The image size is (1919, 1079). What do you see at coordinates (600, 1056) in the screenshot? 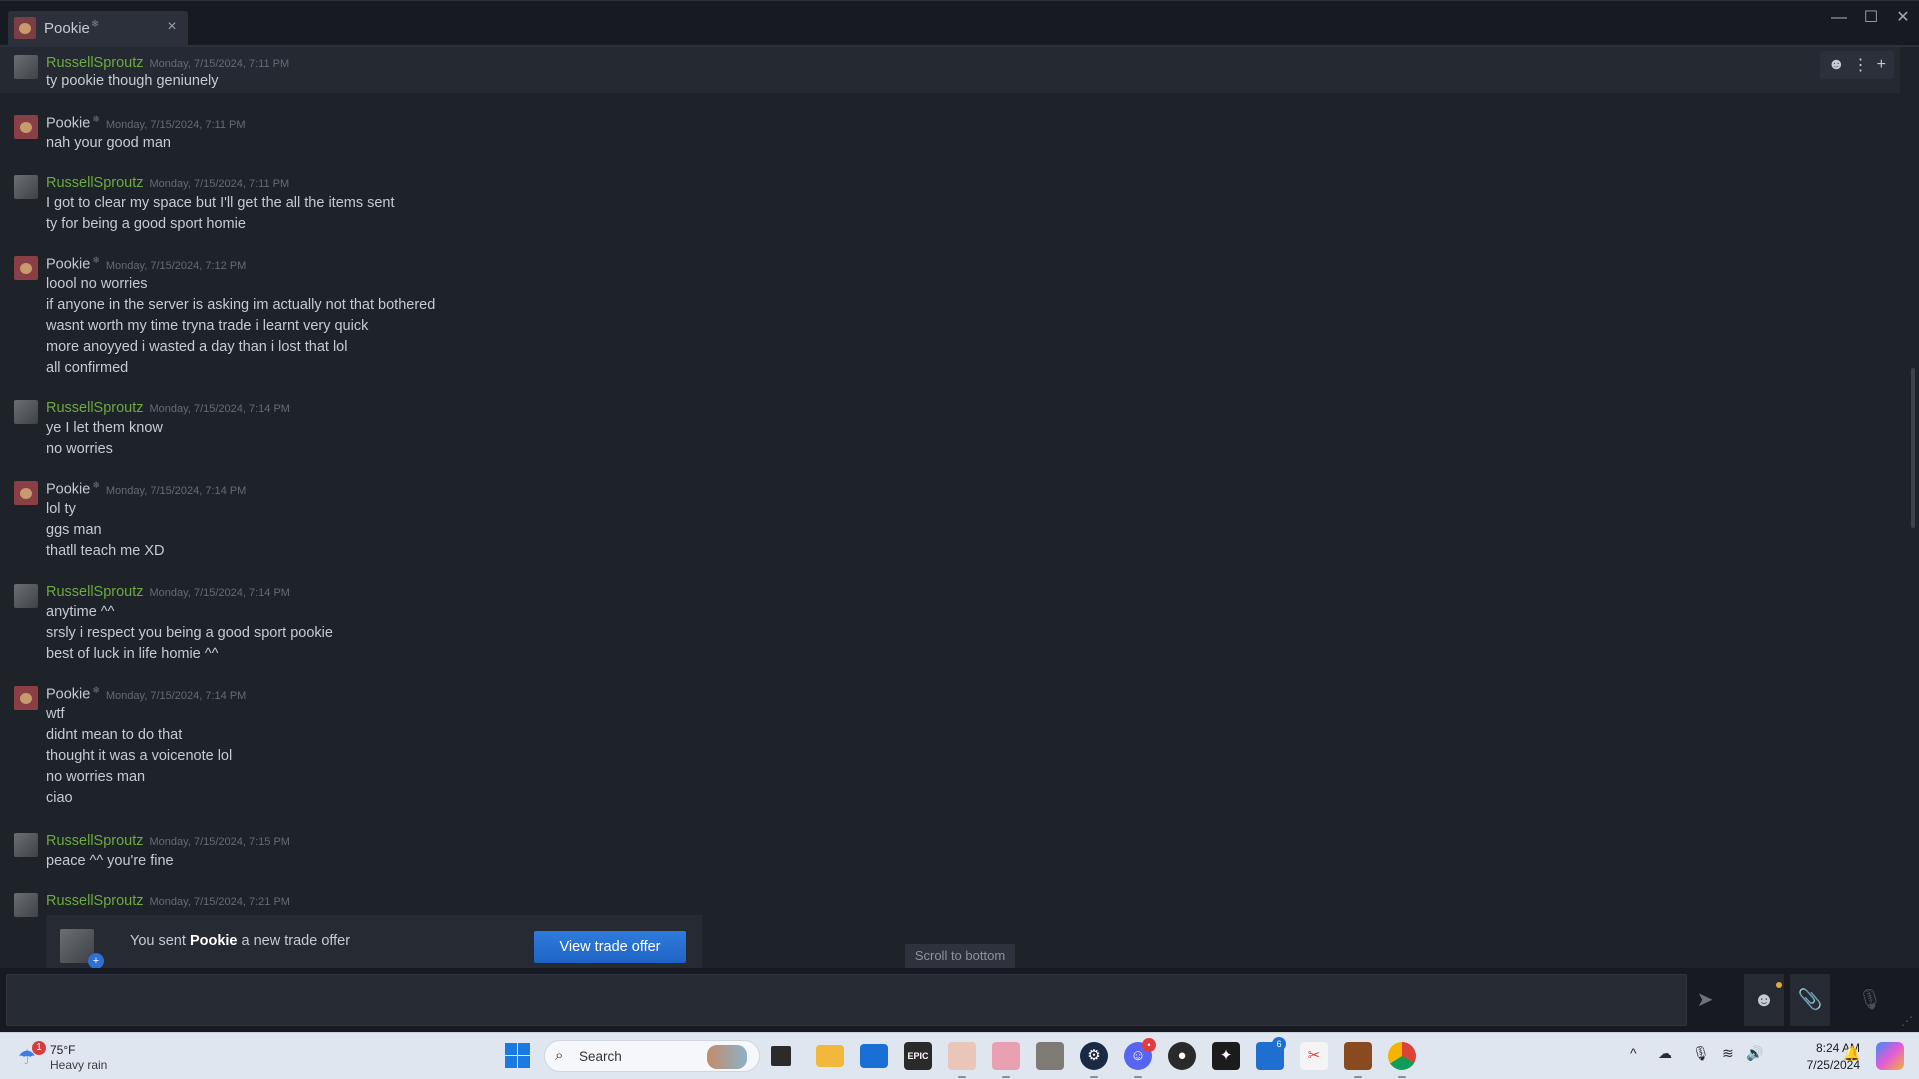
I see `search-label: Search` at bounding box center [600, 1056].